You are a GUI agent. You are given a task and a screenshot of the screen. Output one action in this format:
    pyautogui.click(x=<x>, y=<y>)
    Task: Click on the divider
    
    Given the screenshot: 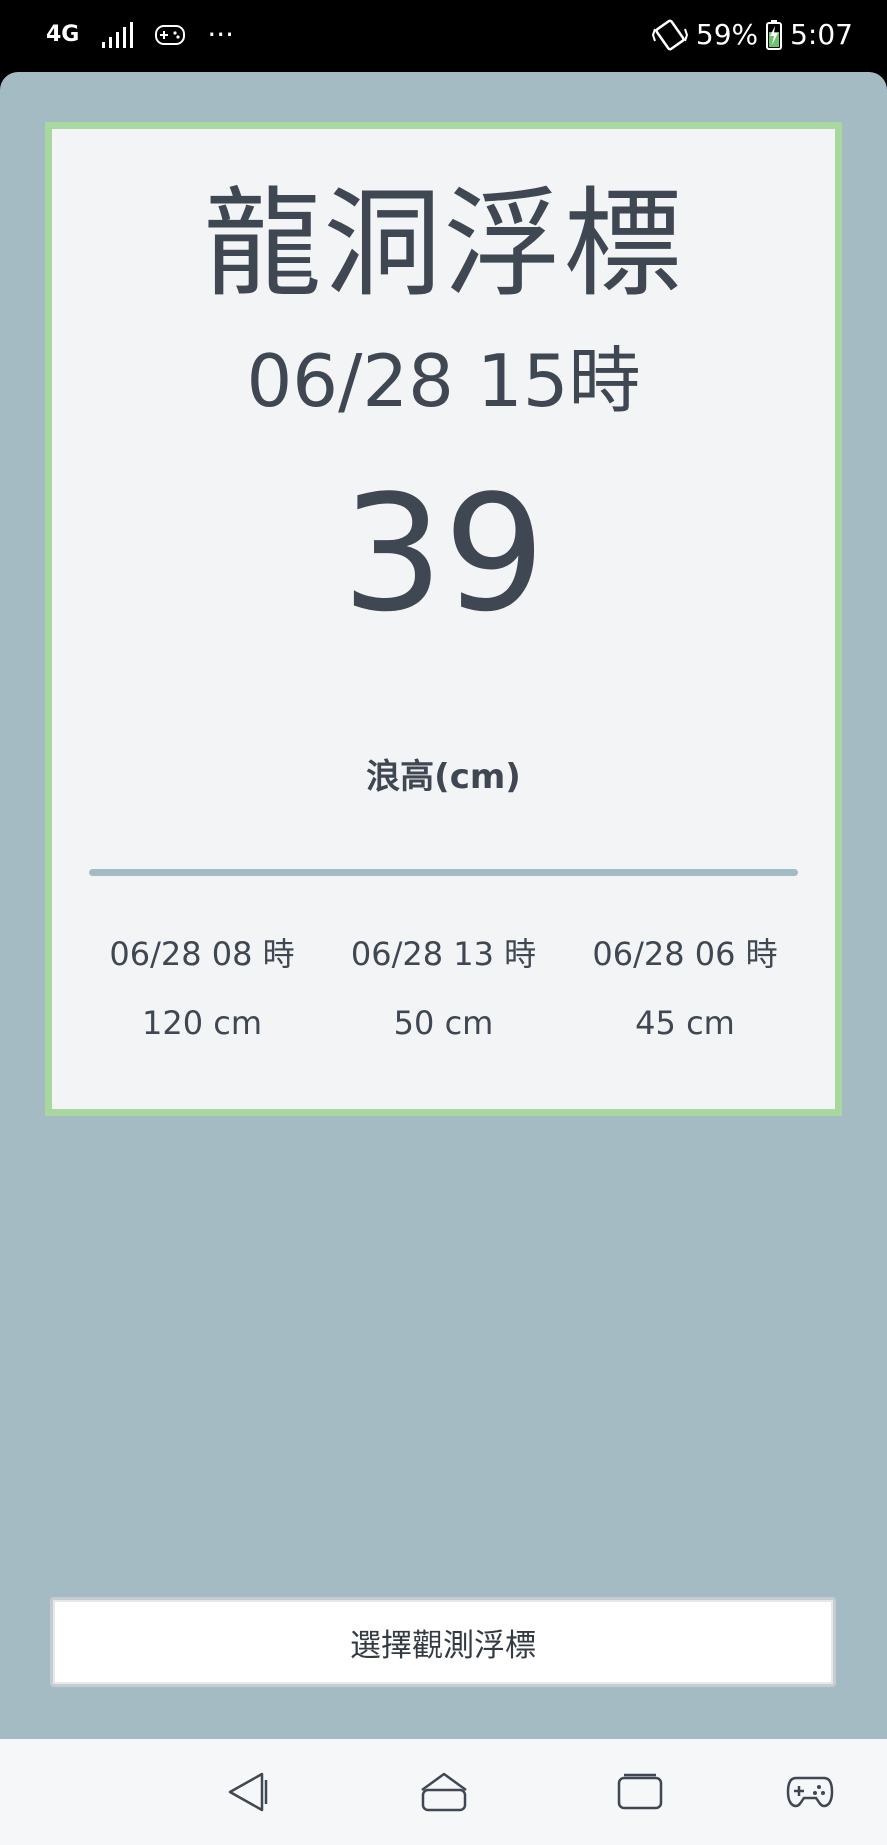 What is the action you would take?
    pyautogui.click(x=443, y=872)
    